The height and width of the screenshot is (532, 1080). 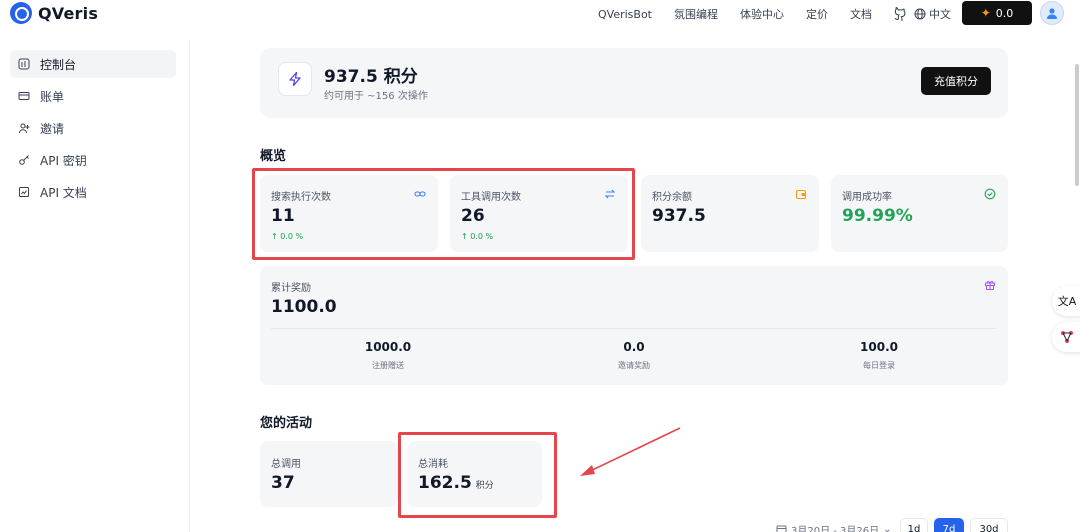 I want to click on sidebar-item-api-docs: API 文档, so click(x=93, y=192).